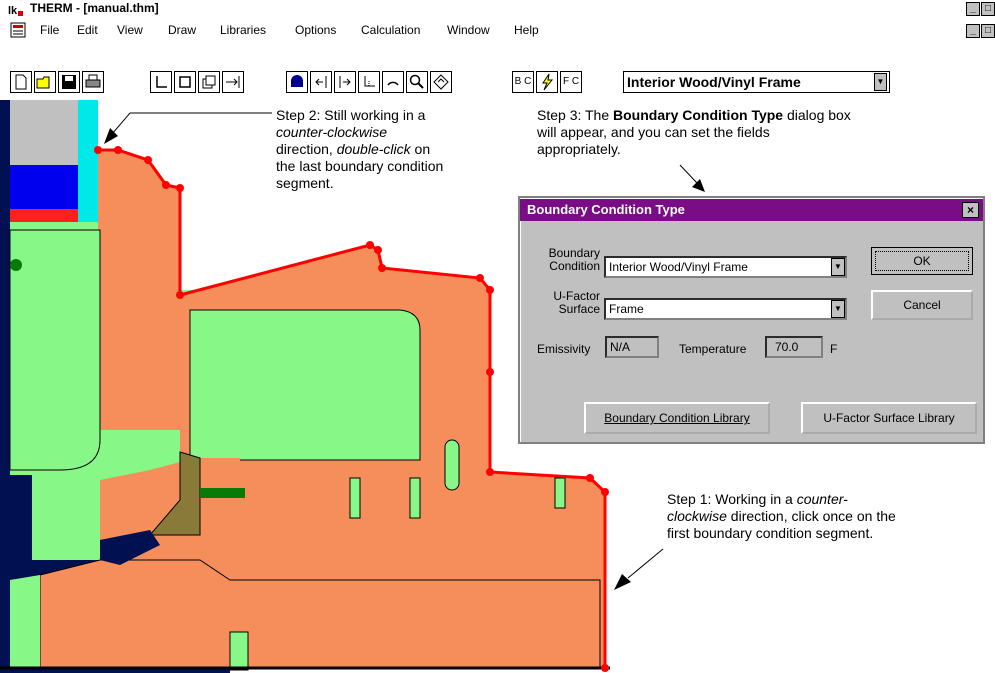  Describe the element at coordinates (209, 82) in the screenshot. I see `fill-void-icon` at that location.